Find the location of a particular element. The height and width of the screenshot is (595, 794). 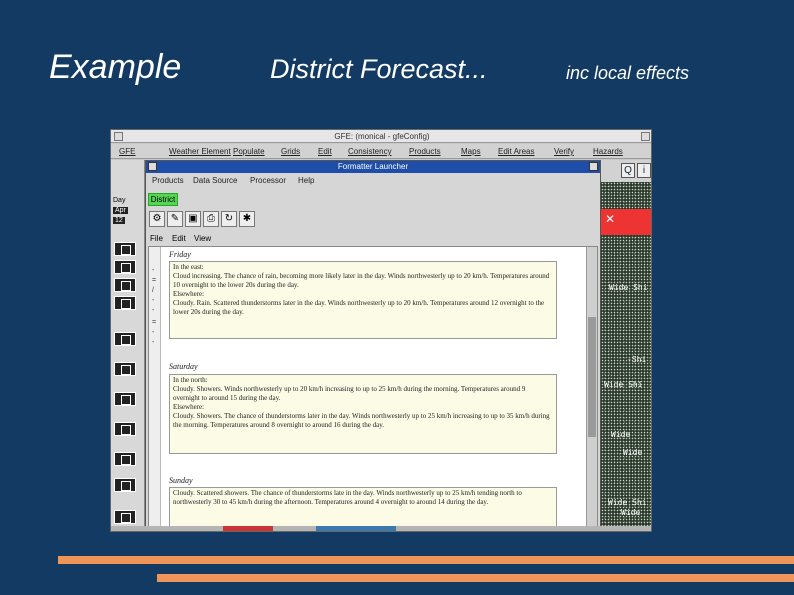

print-icon: ⎙ is located at coordinates (211, 219).